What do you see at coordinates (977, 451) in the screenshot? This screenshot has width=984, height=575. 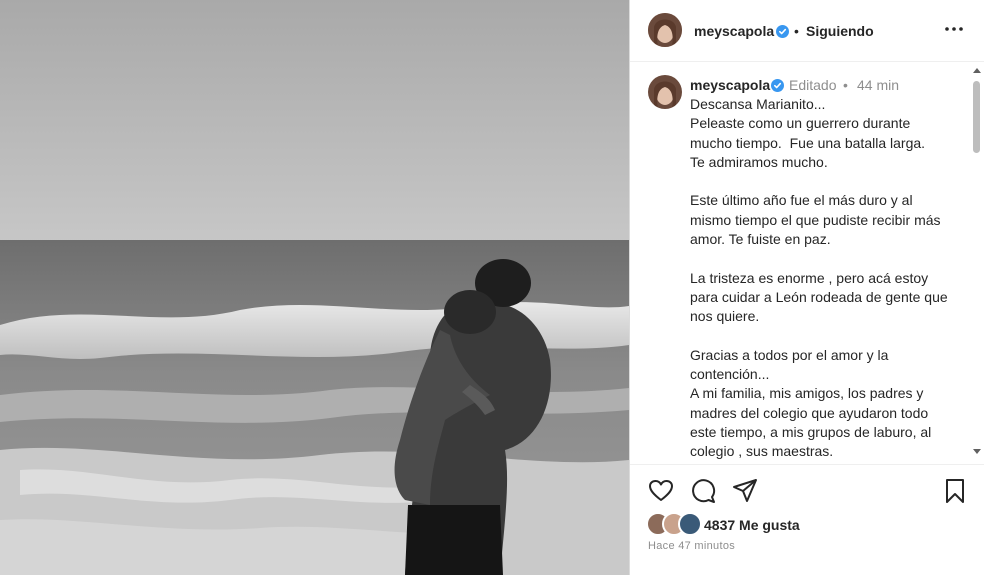 I see `scroll-down-icon` at bounding box center [977, 451].